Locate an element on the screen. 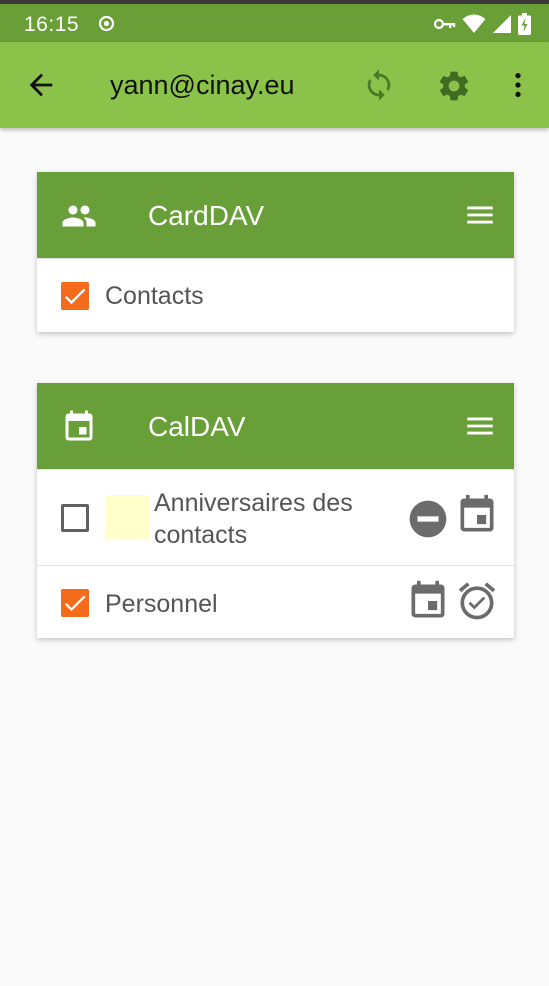  carddav-title: CardDAV is located at coordinates (206, 215).